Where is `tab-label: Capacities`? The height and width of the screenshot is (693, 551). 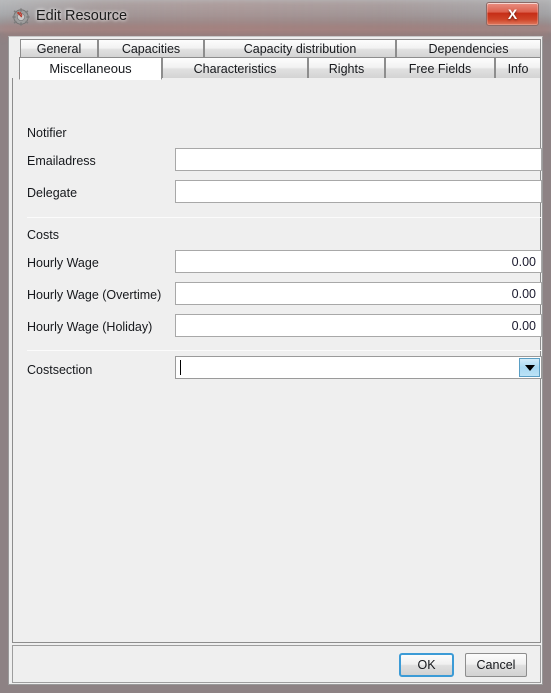 tab-label: Capacities is located at coordinates (151, 49).